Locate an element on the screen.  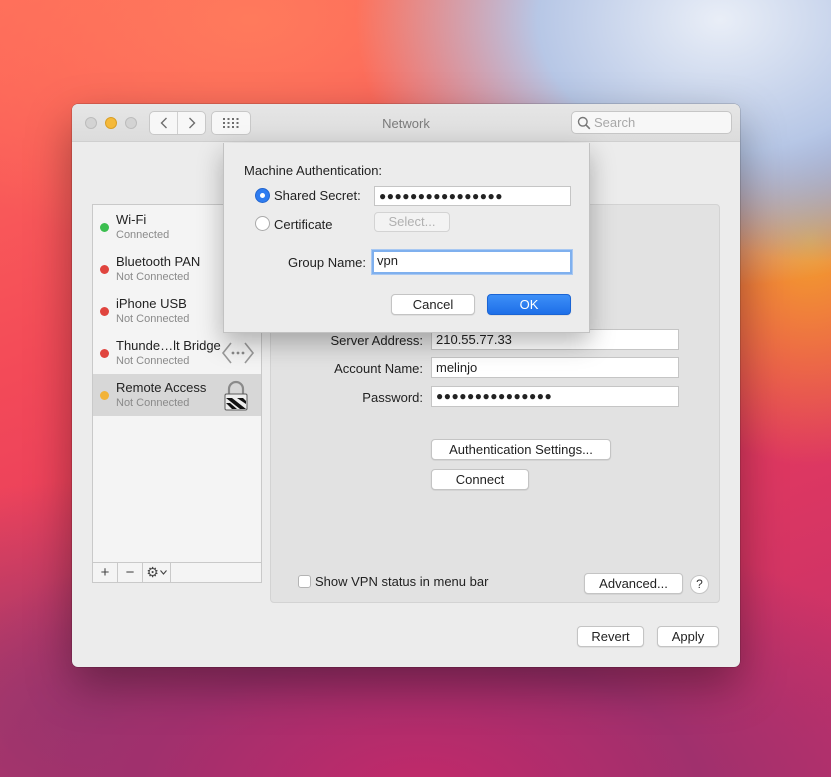
service-name: Bluetooth PAN is located at coordinates (158, 261).